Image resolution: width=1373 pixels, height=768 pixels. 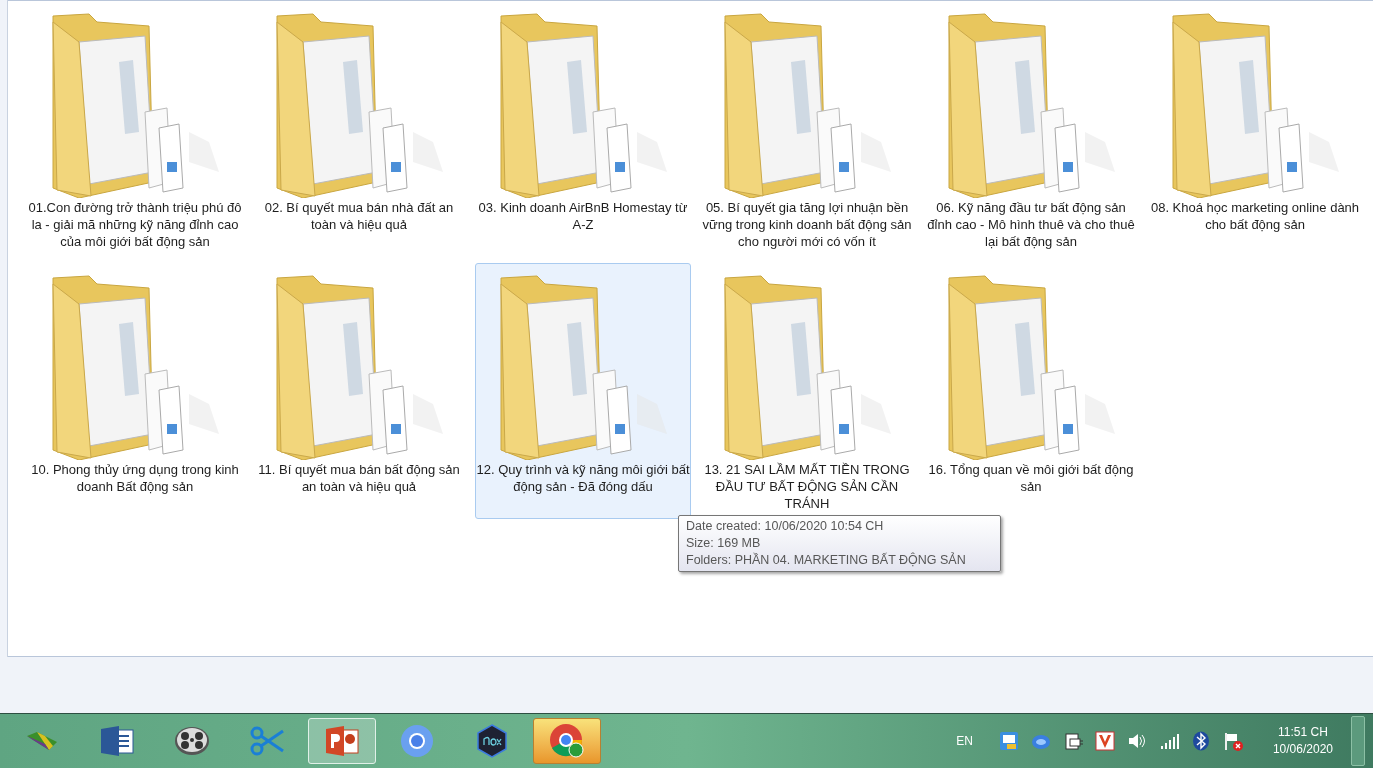 I want to click on folder-item: 03. Kinh doanh AirBnB Homestay từ A-Z, so click(x=583, y=129).